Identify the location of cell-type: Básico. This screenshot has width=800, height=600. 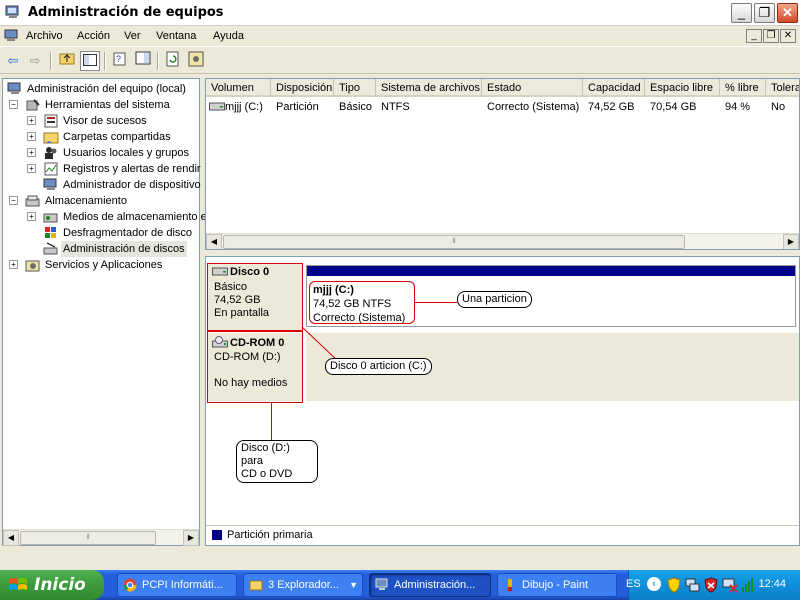
(356, 107).